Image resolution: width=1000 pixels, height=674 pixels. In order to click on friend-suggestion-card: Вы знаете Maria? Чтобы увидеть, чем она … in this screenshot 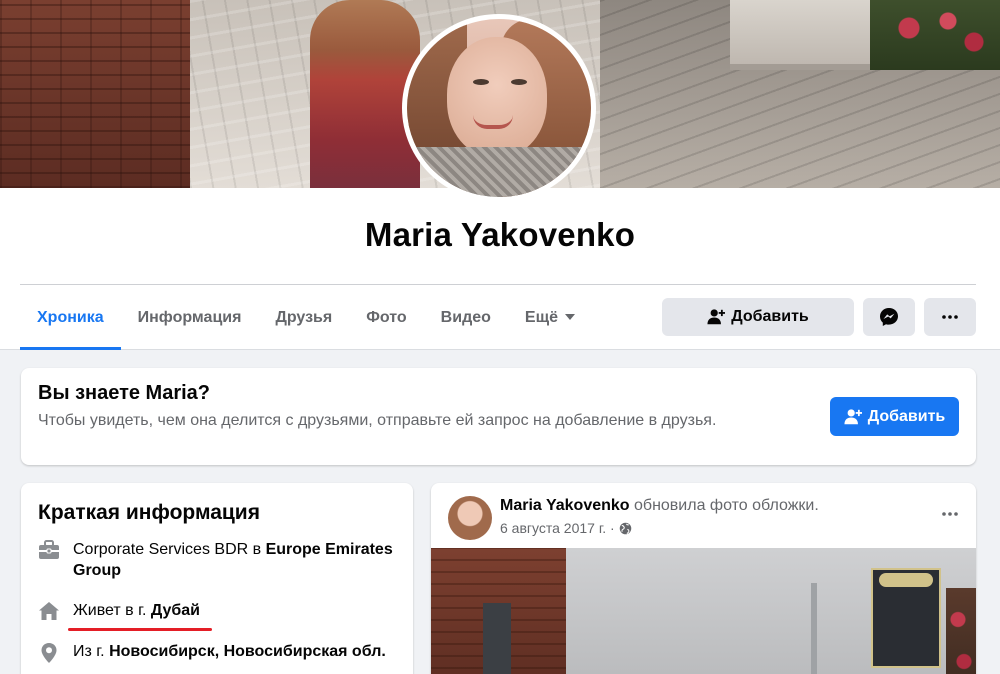, I will do `click(498, 416)`.